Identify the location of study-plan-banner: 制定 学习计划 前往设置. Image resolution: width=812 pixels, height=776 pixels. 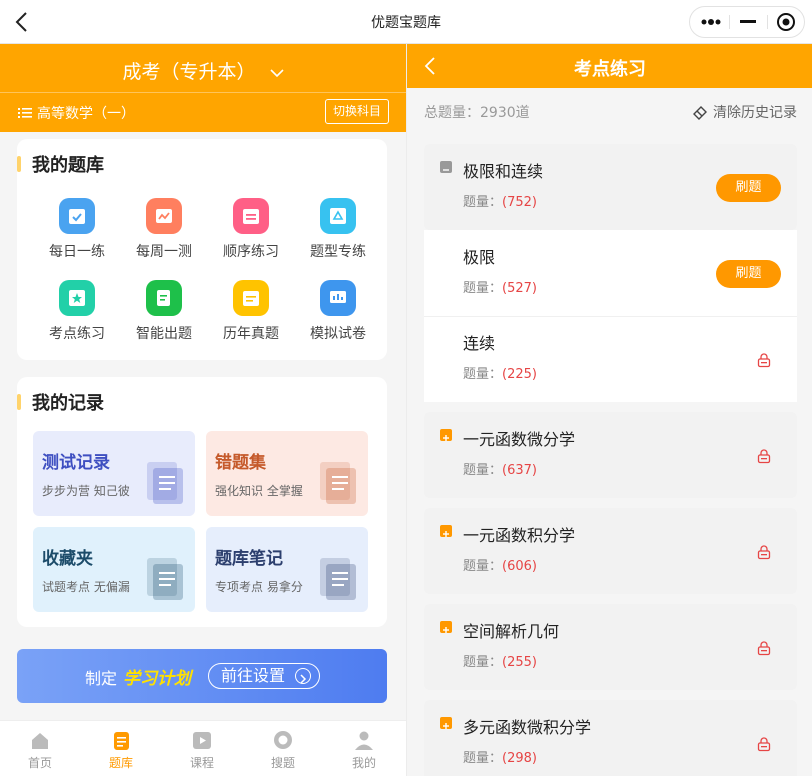
(202, 676).